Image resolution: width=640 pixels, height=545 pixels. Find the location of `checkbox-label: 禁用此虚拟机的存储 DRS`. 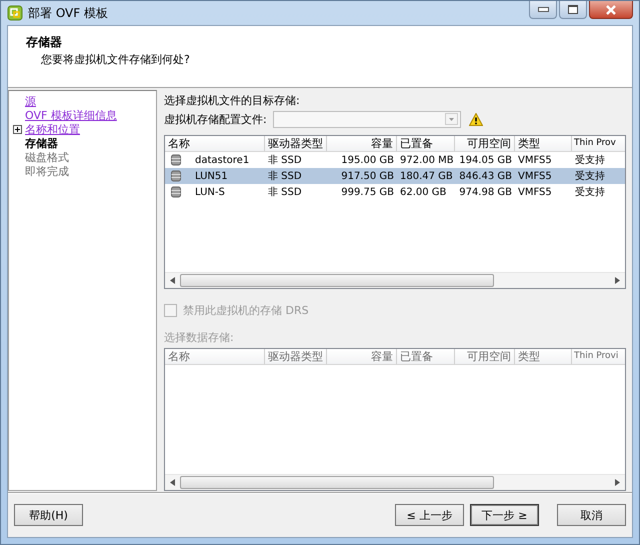

checkbox-label: 禁用此虚拟机的存储 DRS is located at coordinates (246, 310).